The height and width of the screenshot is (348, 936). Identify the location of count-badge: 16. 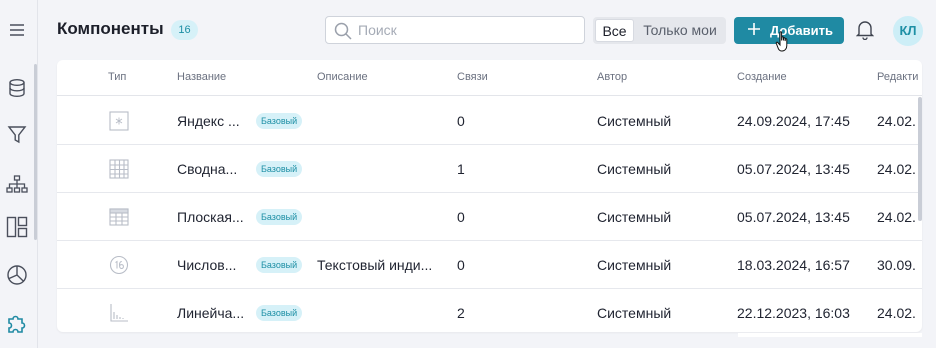
(184, 30).